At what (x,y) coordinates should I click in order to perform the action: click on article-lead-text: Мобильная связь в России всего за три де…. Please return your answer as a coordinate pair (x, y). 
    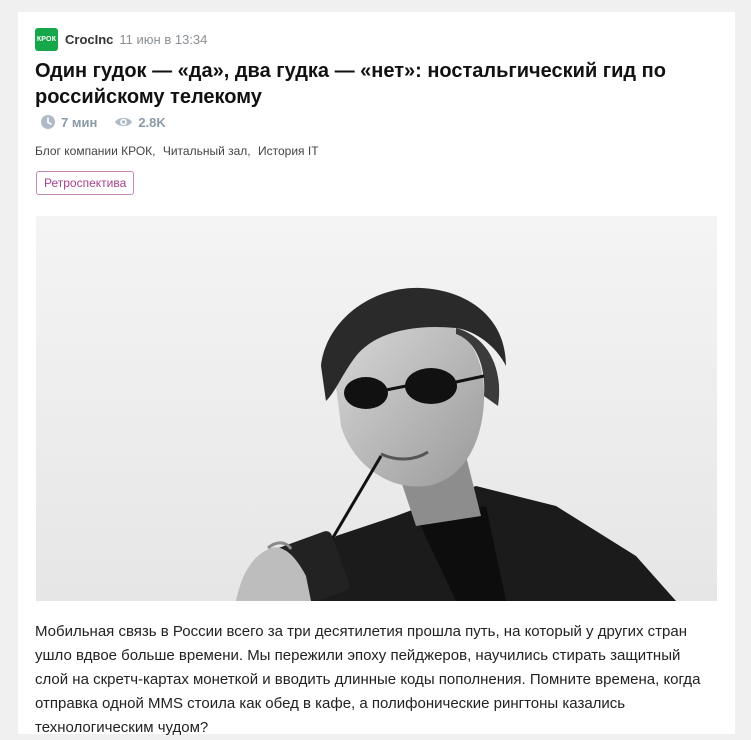
    Looking at the image, I should click on (368, 679).